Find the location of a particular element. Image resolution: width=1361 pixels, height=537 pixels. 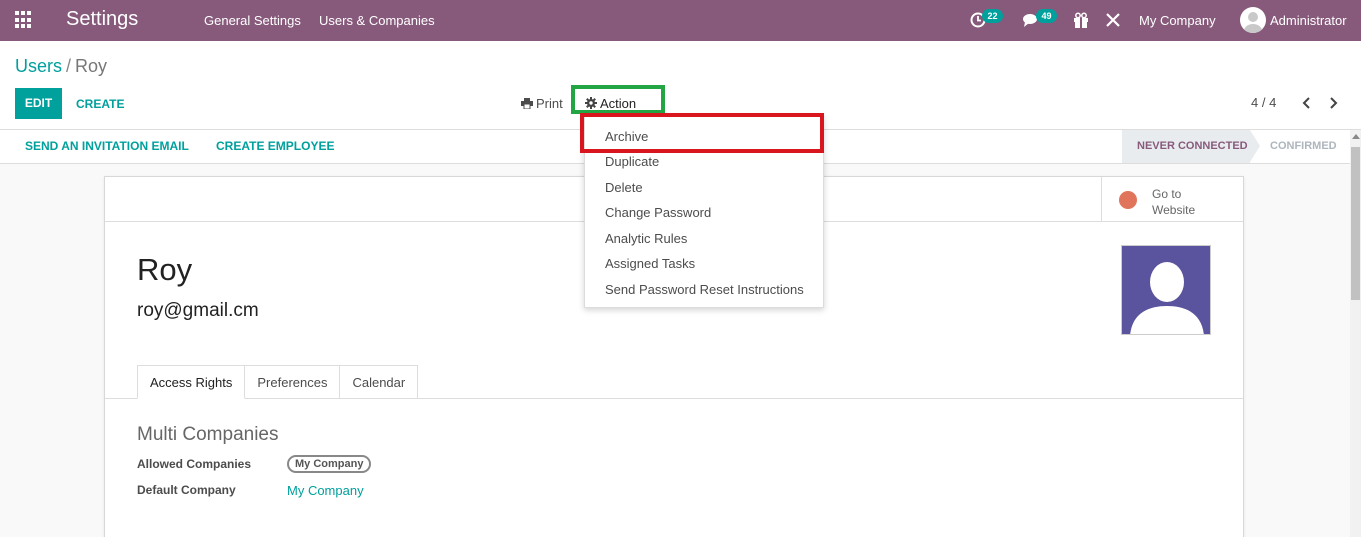

activity-badge: 22 is located at coordinates (992, 16).